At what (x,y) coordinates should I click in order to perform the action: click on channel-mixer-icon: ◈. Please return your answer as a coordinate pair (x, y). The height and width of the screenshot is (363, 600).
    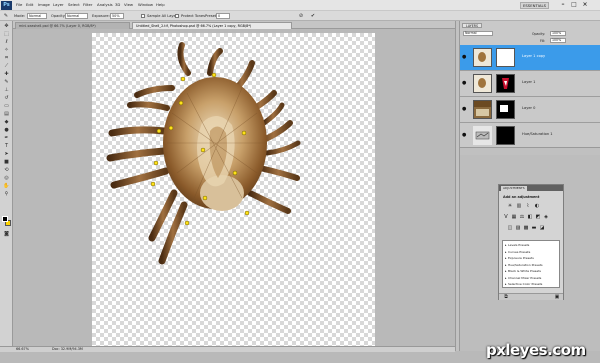
    Looking at the image, I should click on (546, 217).